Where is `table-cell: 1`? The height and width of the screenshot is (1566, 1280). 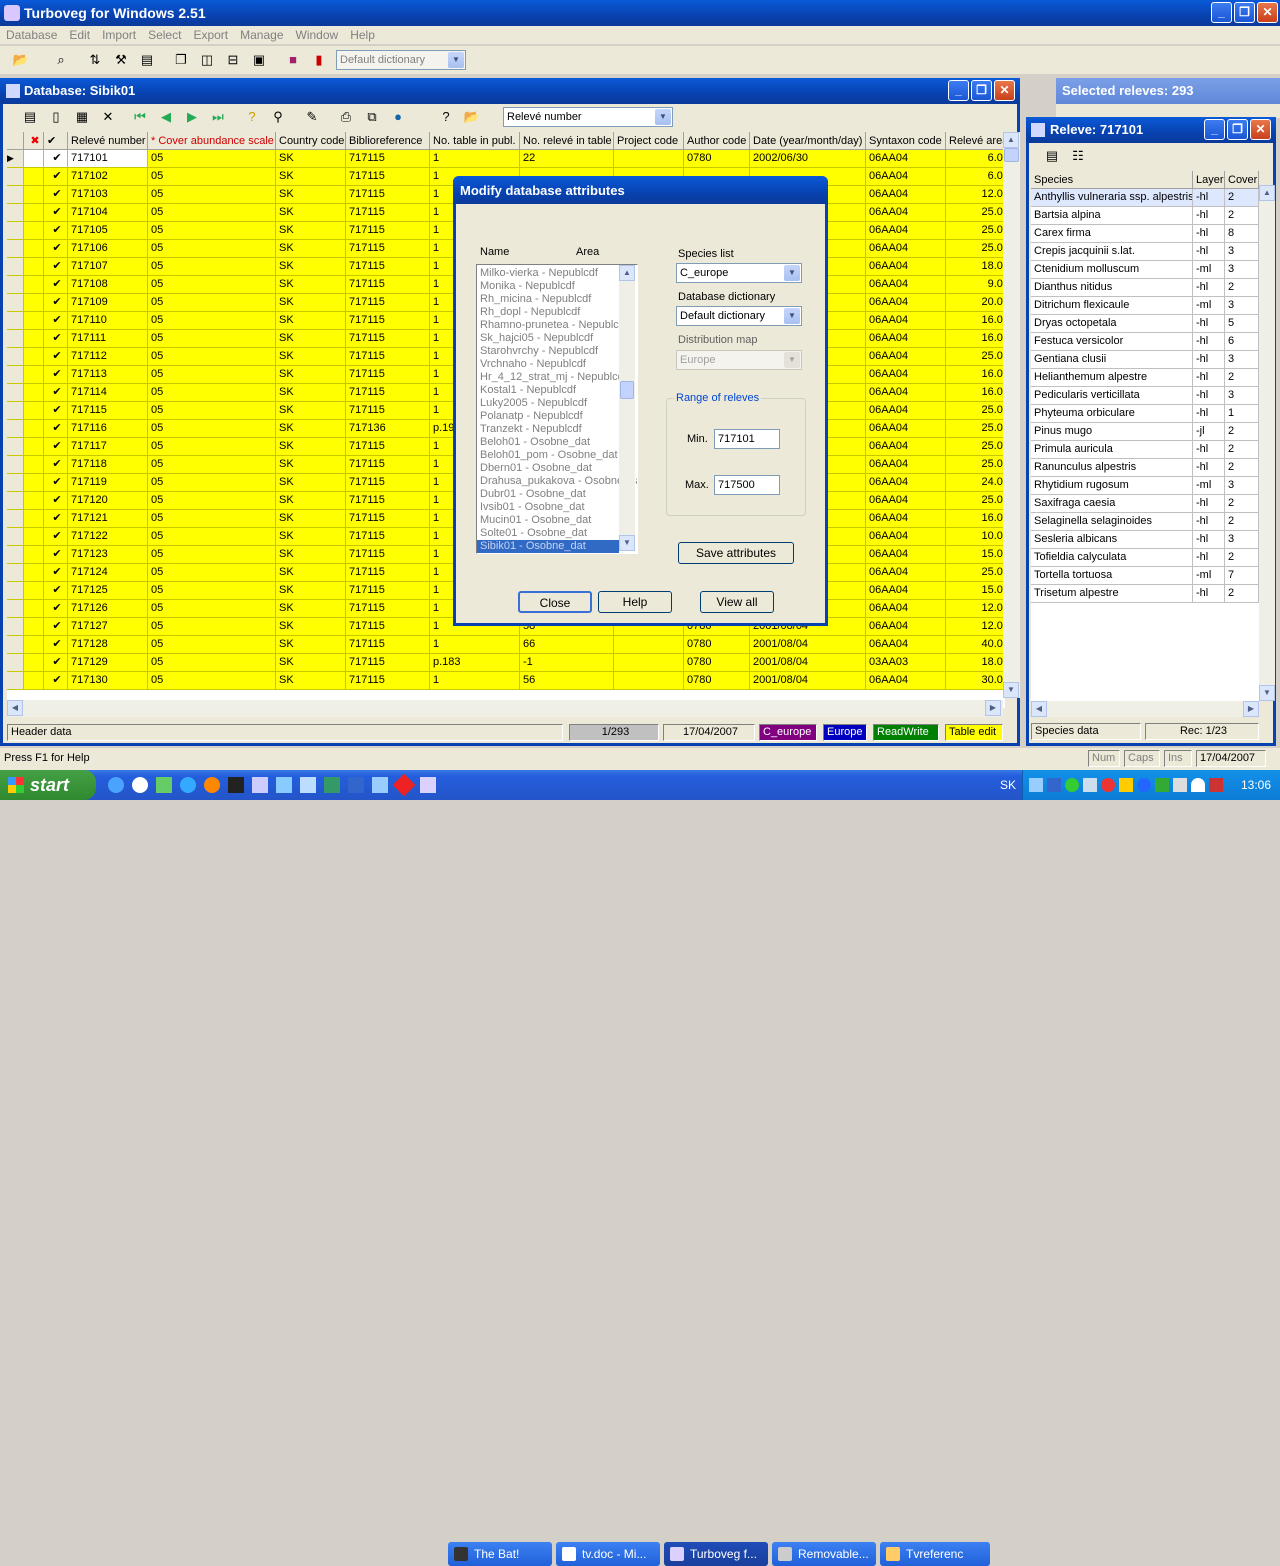 table-cell: 1 is located at coordinates (475, 681).